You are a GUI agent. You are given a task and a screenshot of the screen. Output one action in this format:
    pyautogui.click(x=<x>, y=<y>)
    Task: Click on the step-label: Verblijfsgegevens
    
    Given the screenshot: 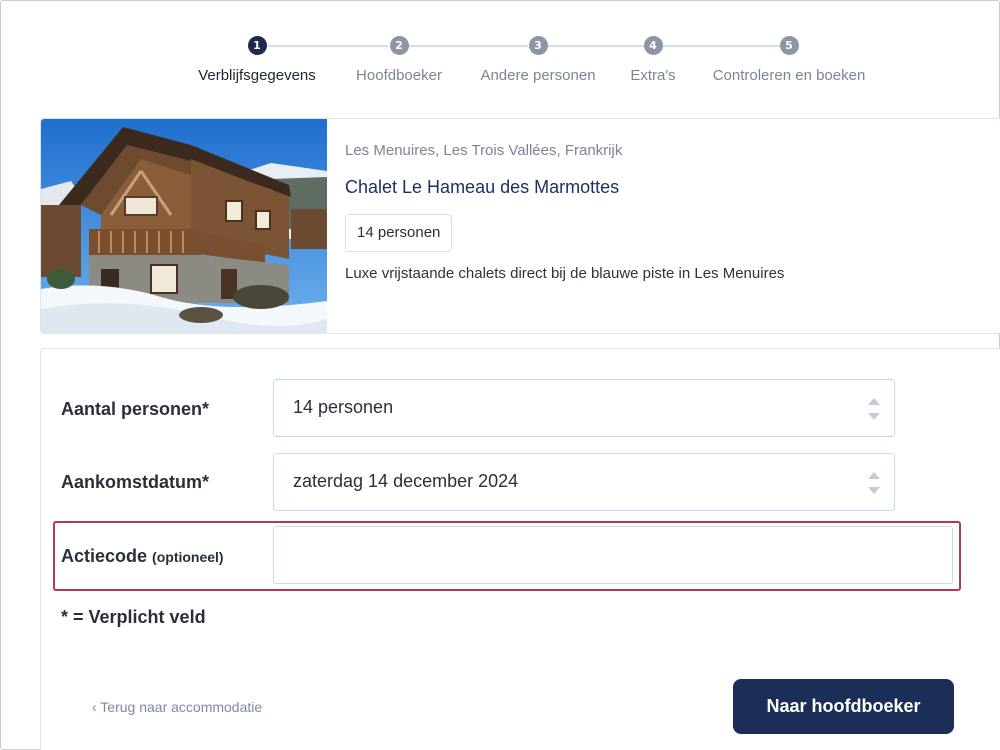 What is the action you would take?
    pyautogui.click(x=257, y=75)
    